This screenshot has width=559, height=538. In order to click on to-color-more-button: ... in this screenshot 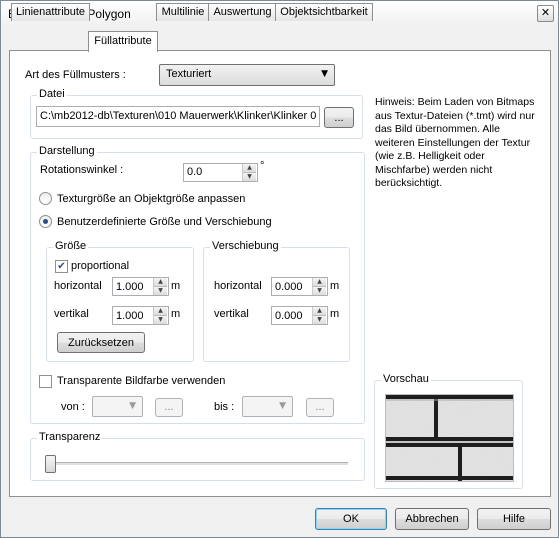, I will do `click(320, 407)`.